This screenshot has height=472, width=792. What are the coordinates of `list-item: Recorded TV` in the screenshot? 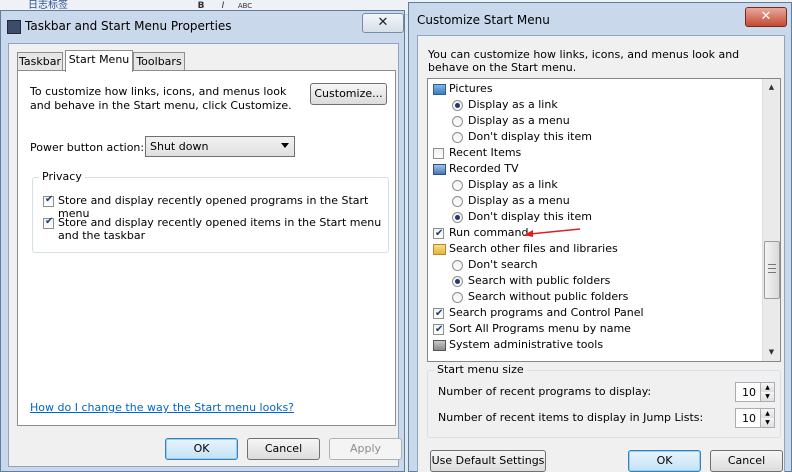 It's located at (595, 169).